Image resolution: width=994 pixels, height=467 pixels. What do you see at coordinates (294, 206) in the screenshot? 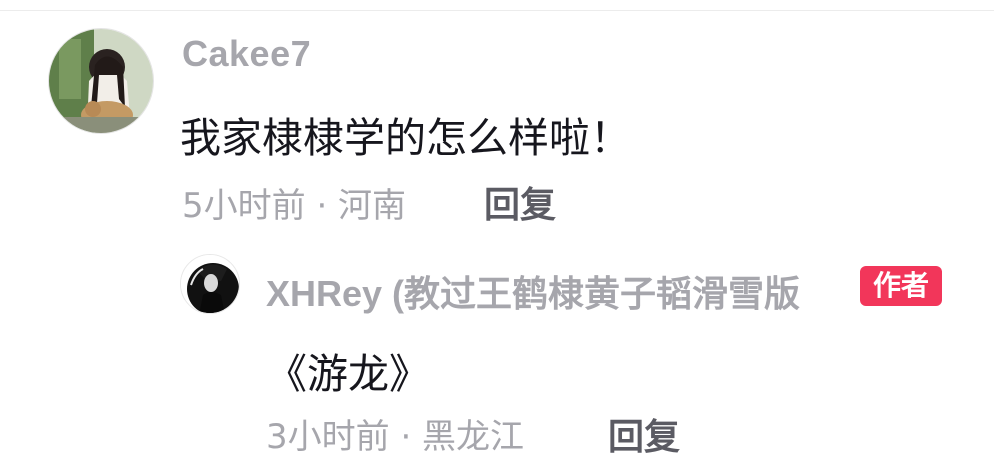
I see `comment-meta: 5小时前 · 河南` at bounding box center [294, 206].